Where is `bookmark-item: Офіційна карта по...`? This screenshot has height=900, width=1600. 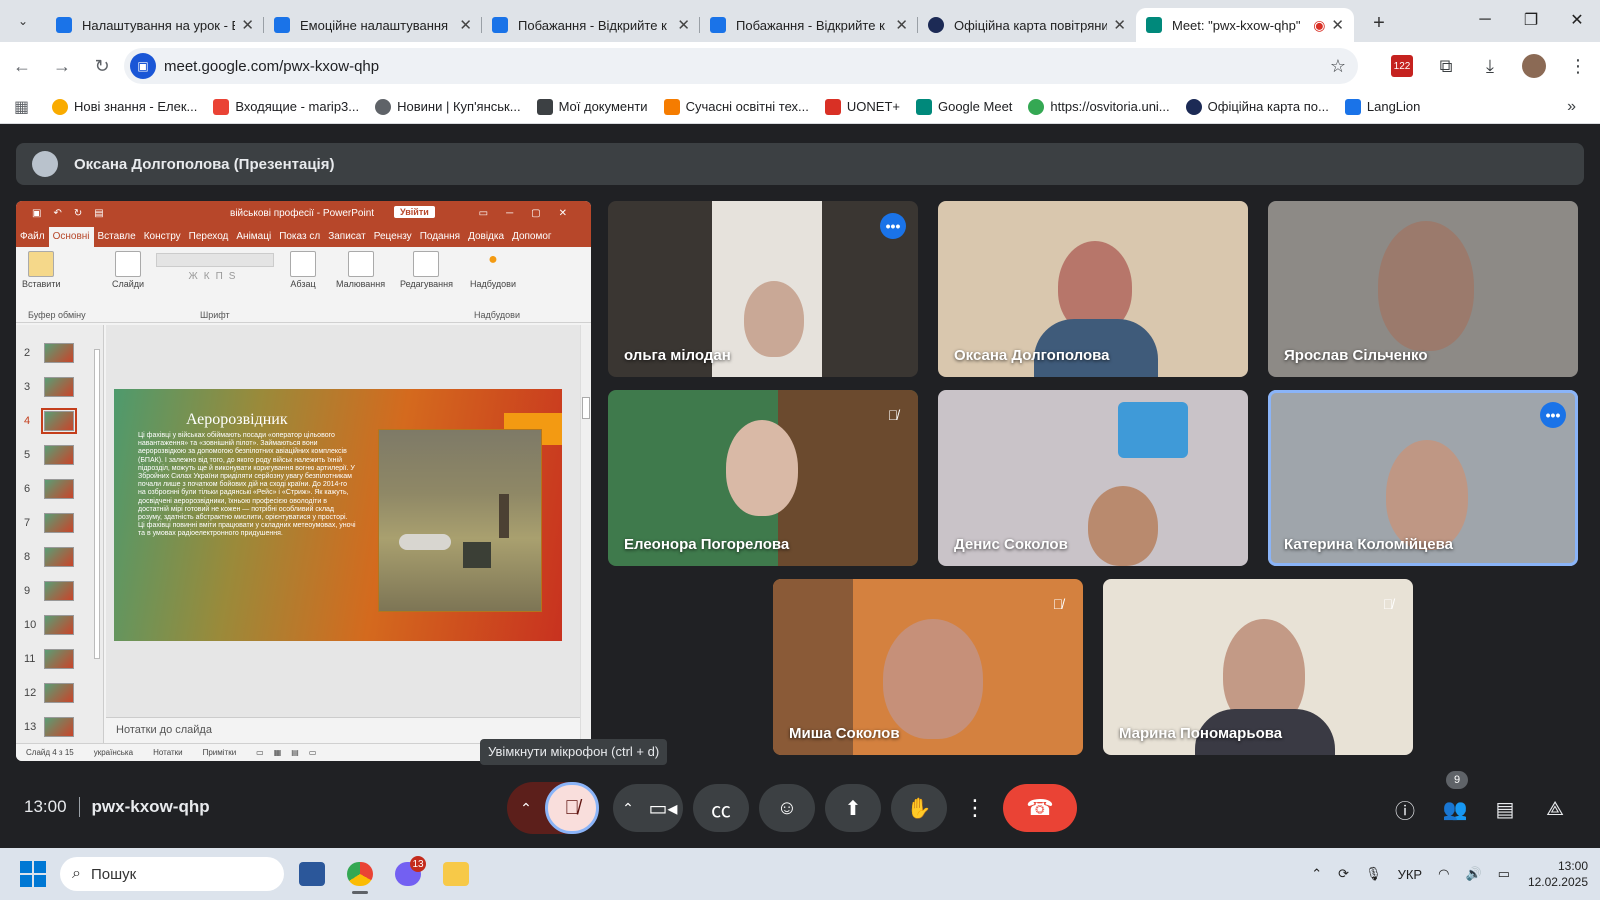
bookmark-item: Офіційна карта по... is located at coordinates (1257, 106).